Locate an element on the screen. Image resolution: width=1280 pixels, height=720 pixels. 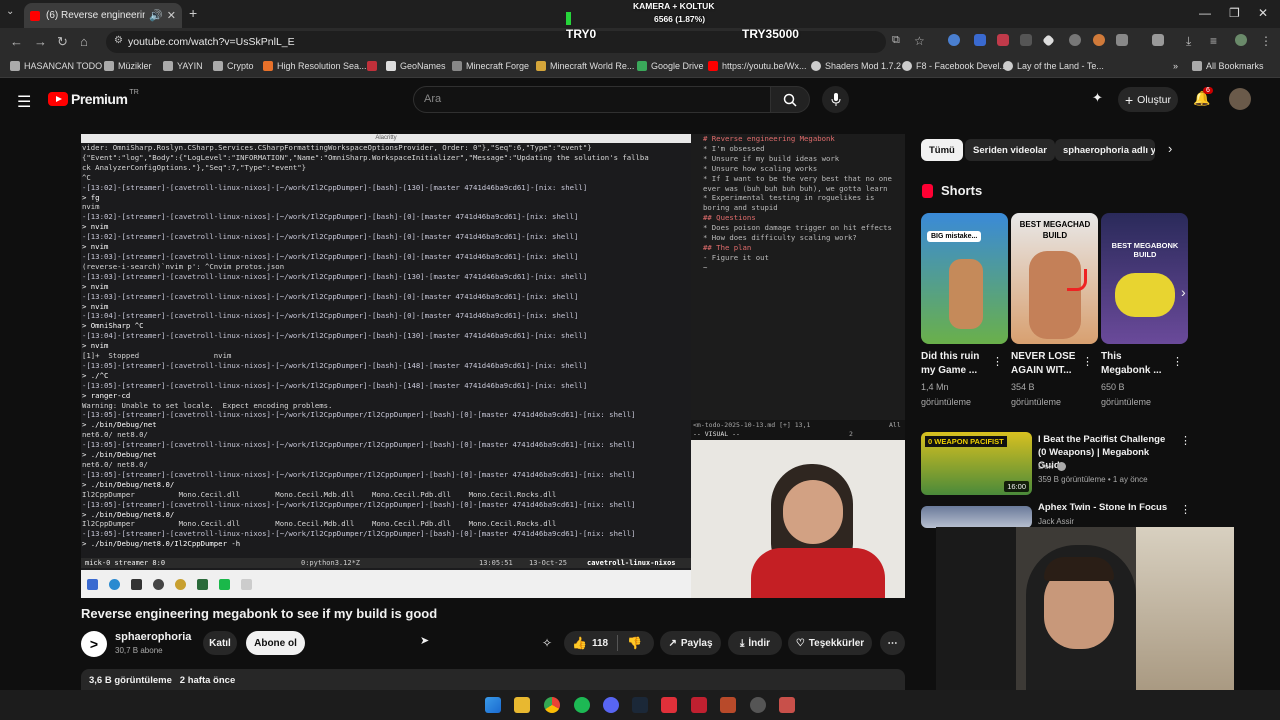
tab-close-icon: ✕ is located at coordinates (171, 15).